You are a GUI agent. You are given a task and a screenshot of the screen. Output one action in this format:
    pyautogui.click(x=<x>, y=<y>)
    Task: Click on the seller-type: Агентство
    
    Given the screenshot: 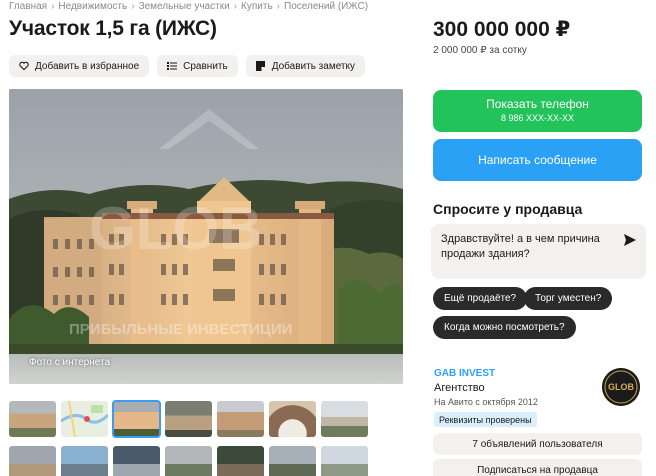 What is the action you would take?
    pyautogui.click(x=459, y=388)
    